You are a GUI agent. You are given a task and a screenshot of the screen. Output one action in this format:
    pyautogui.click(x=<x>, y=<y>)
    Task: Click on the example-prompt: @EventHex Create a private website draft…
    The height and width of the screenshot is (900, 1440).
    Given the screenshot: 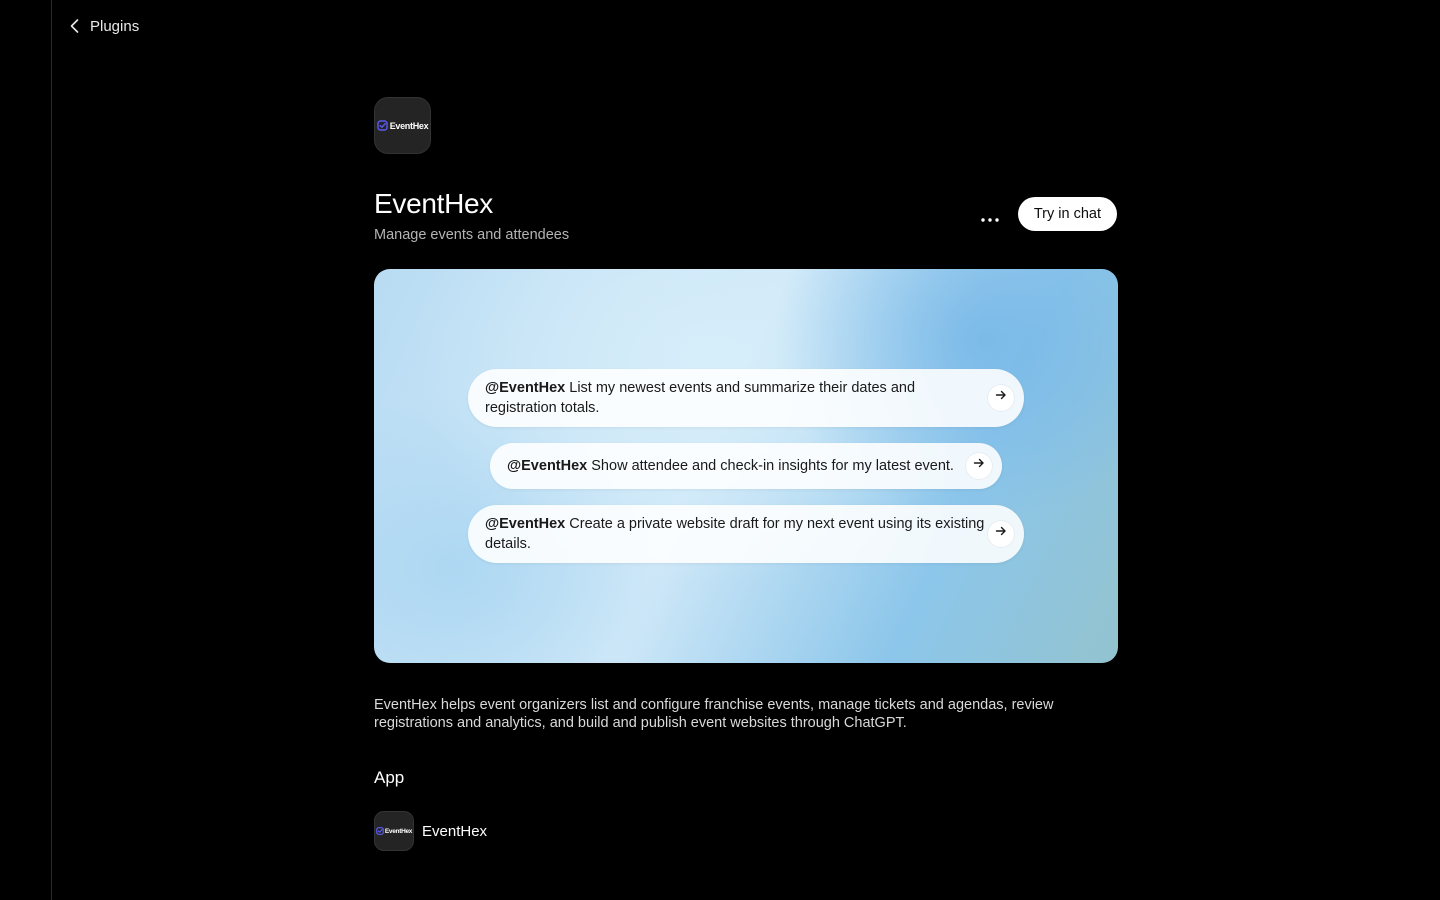 What is the action you would take?
    pyautogui.click(x=746, y=534)
    